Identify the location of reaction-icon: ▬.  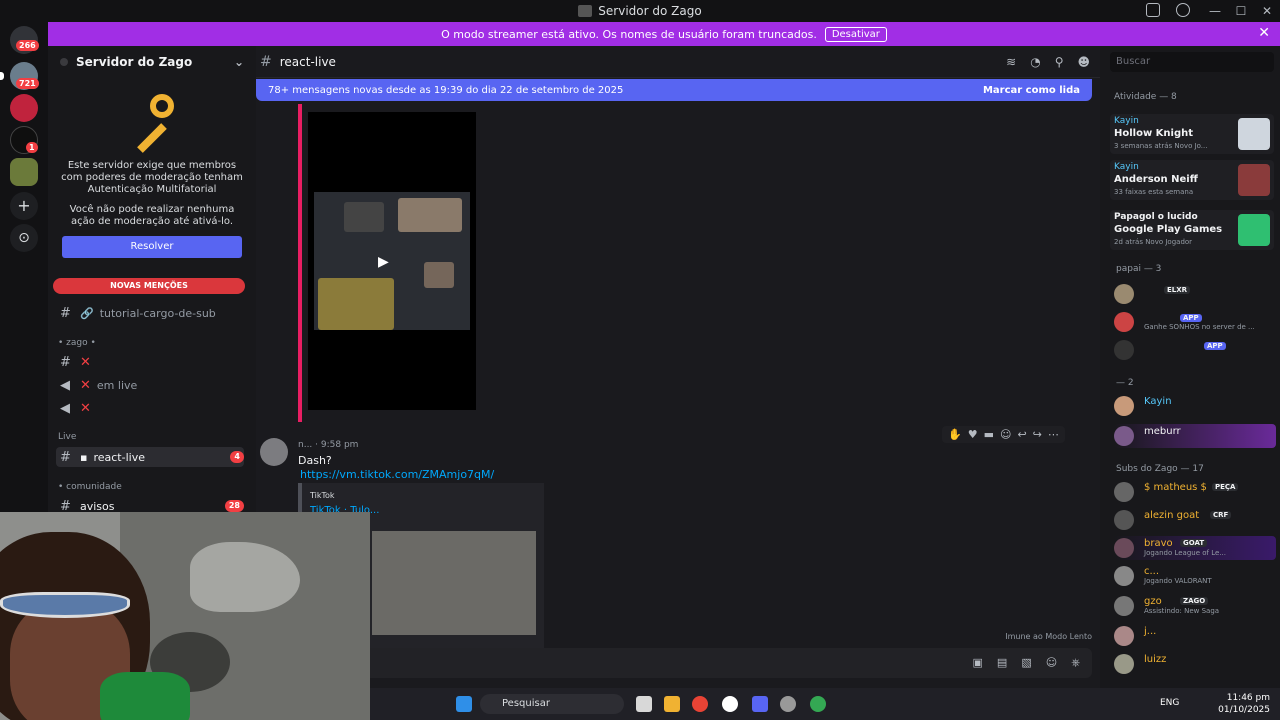
(989, 434).